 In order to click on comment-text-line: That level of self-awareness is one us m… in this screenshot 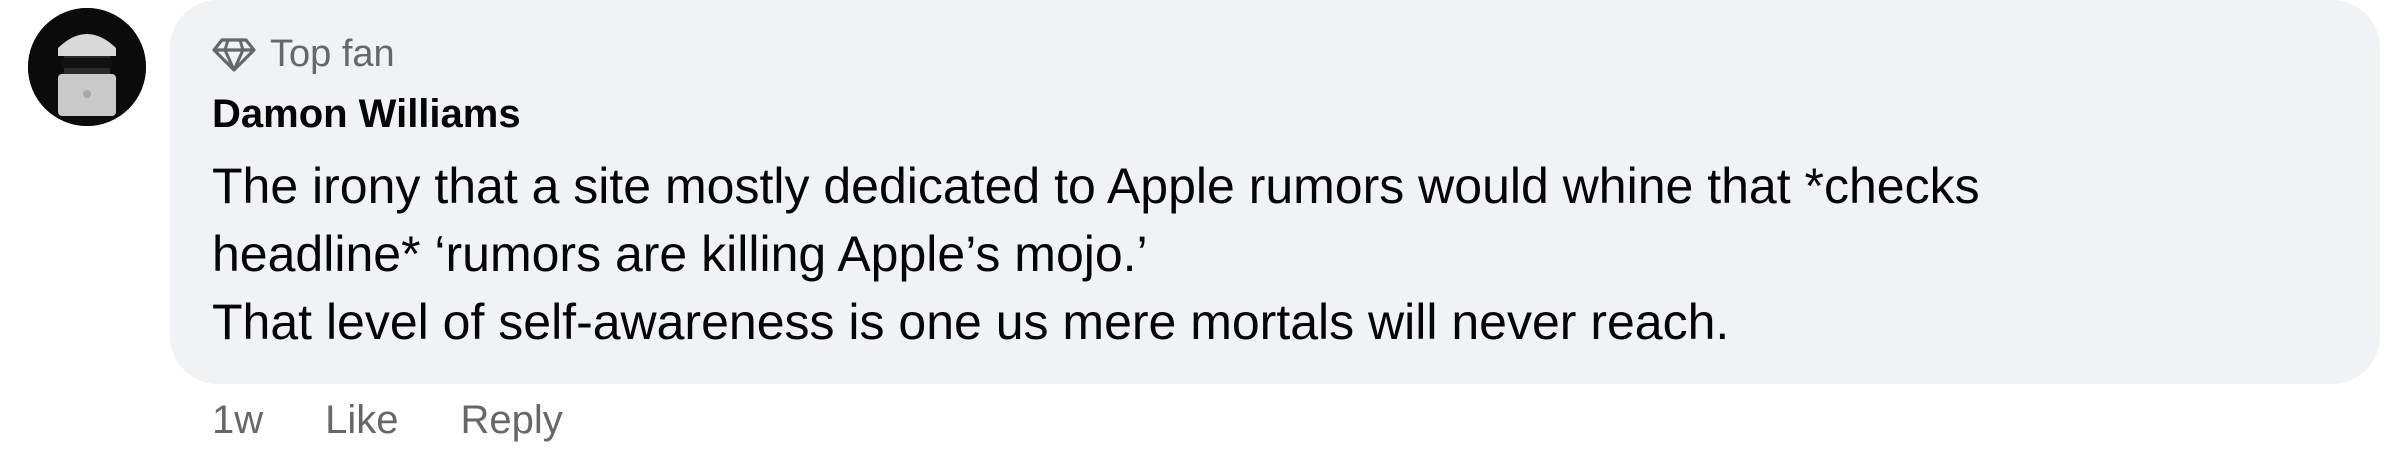, I will do `click(971, 322)`.